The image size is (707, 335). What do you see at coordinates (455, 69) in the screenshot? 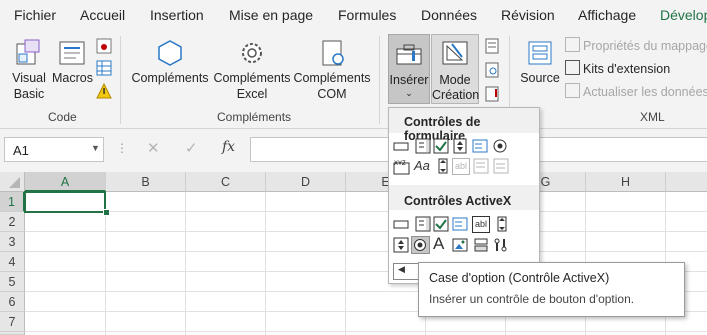
I see `mode-creation-button: Mode Création` at bounding box center [455, 69].